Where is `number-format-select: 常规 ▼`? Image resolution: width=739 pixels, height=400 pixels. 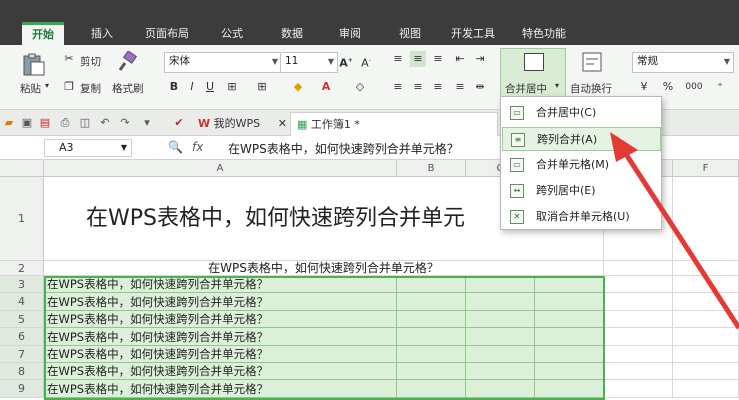
number-format-select: 常规 ▼ is located at coordinates (683, 62).